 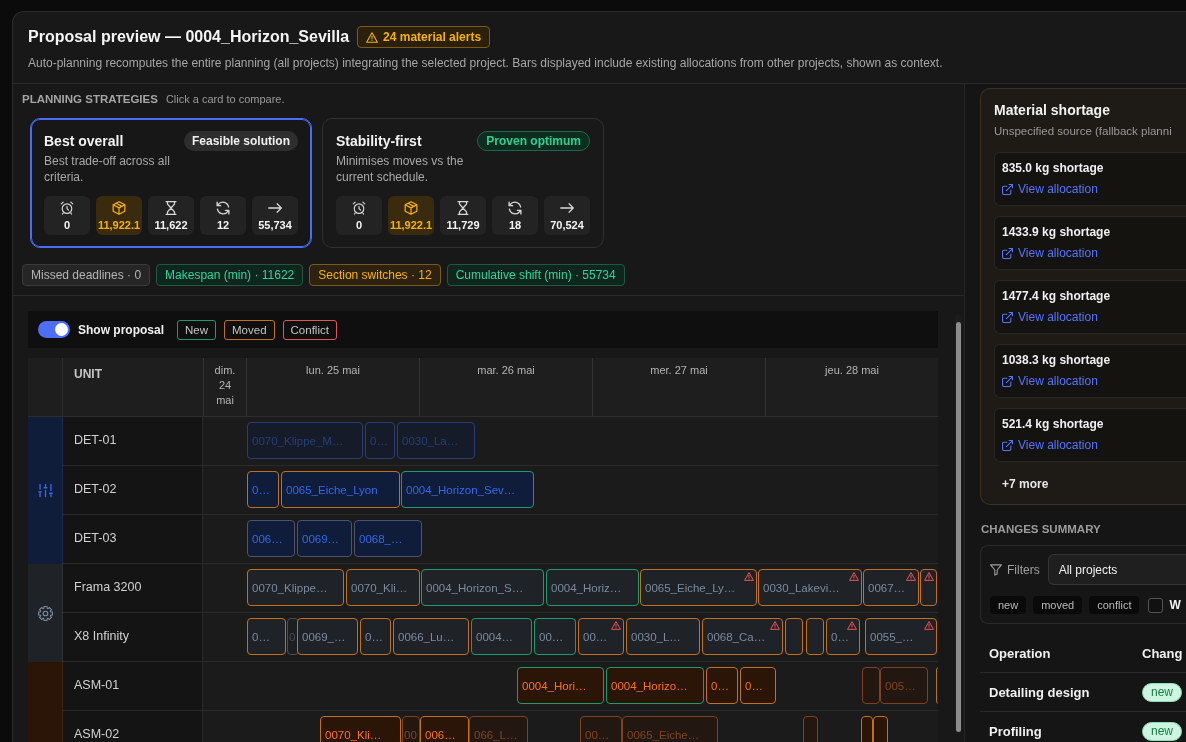 I want to click on strategy-card: Best overall Feasible solution Best trade-off across all criteria. 0 11,922.1 11,622 12 55,734, so click(x=171, y=183).